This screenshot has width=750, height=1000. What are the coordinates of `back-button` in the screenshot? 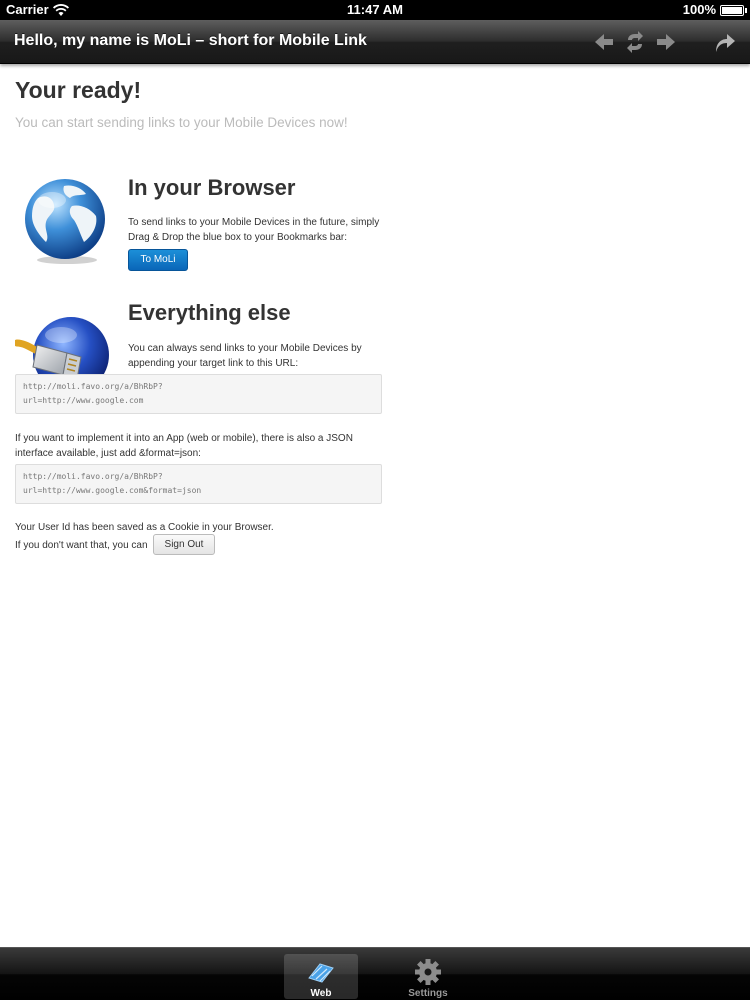 It's located at (604, 42).